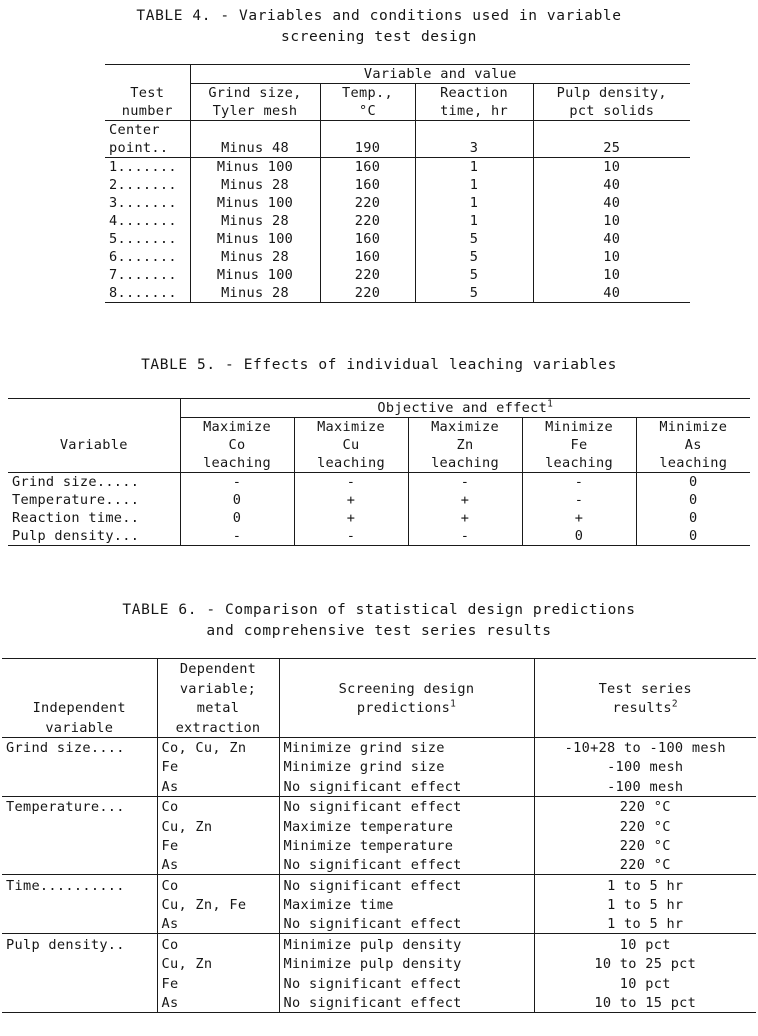 This screenshot has width=758, height=1036. I want to click on table6-cell-2-0-dependent: Co, so click(217, 884).